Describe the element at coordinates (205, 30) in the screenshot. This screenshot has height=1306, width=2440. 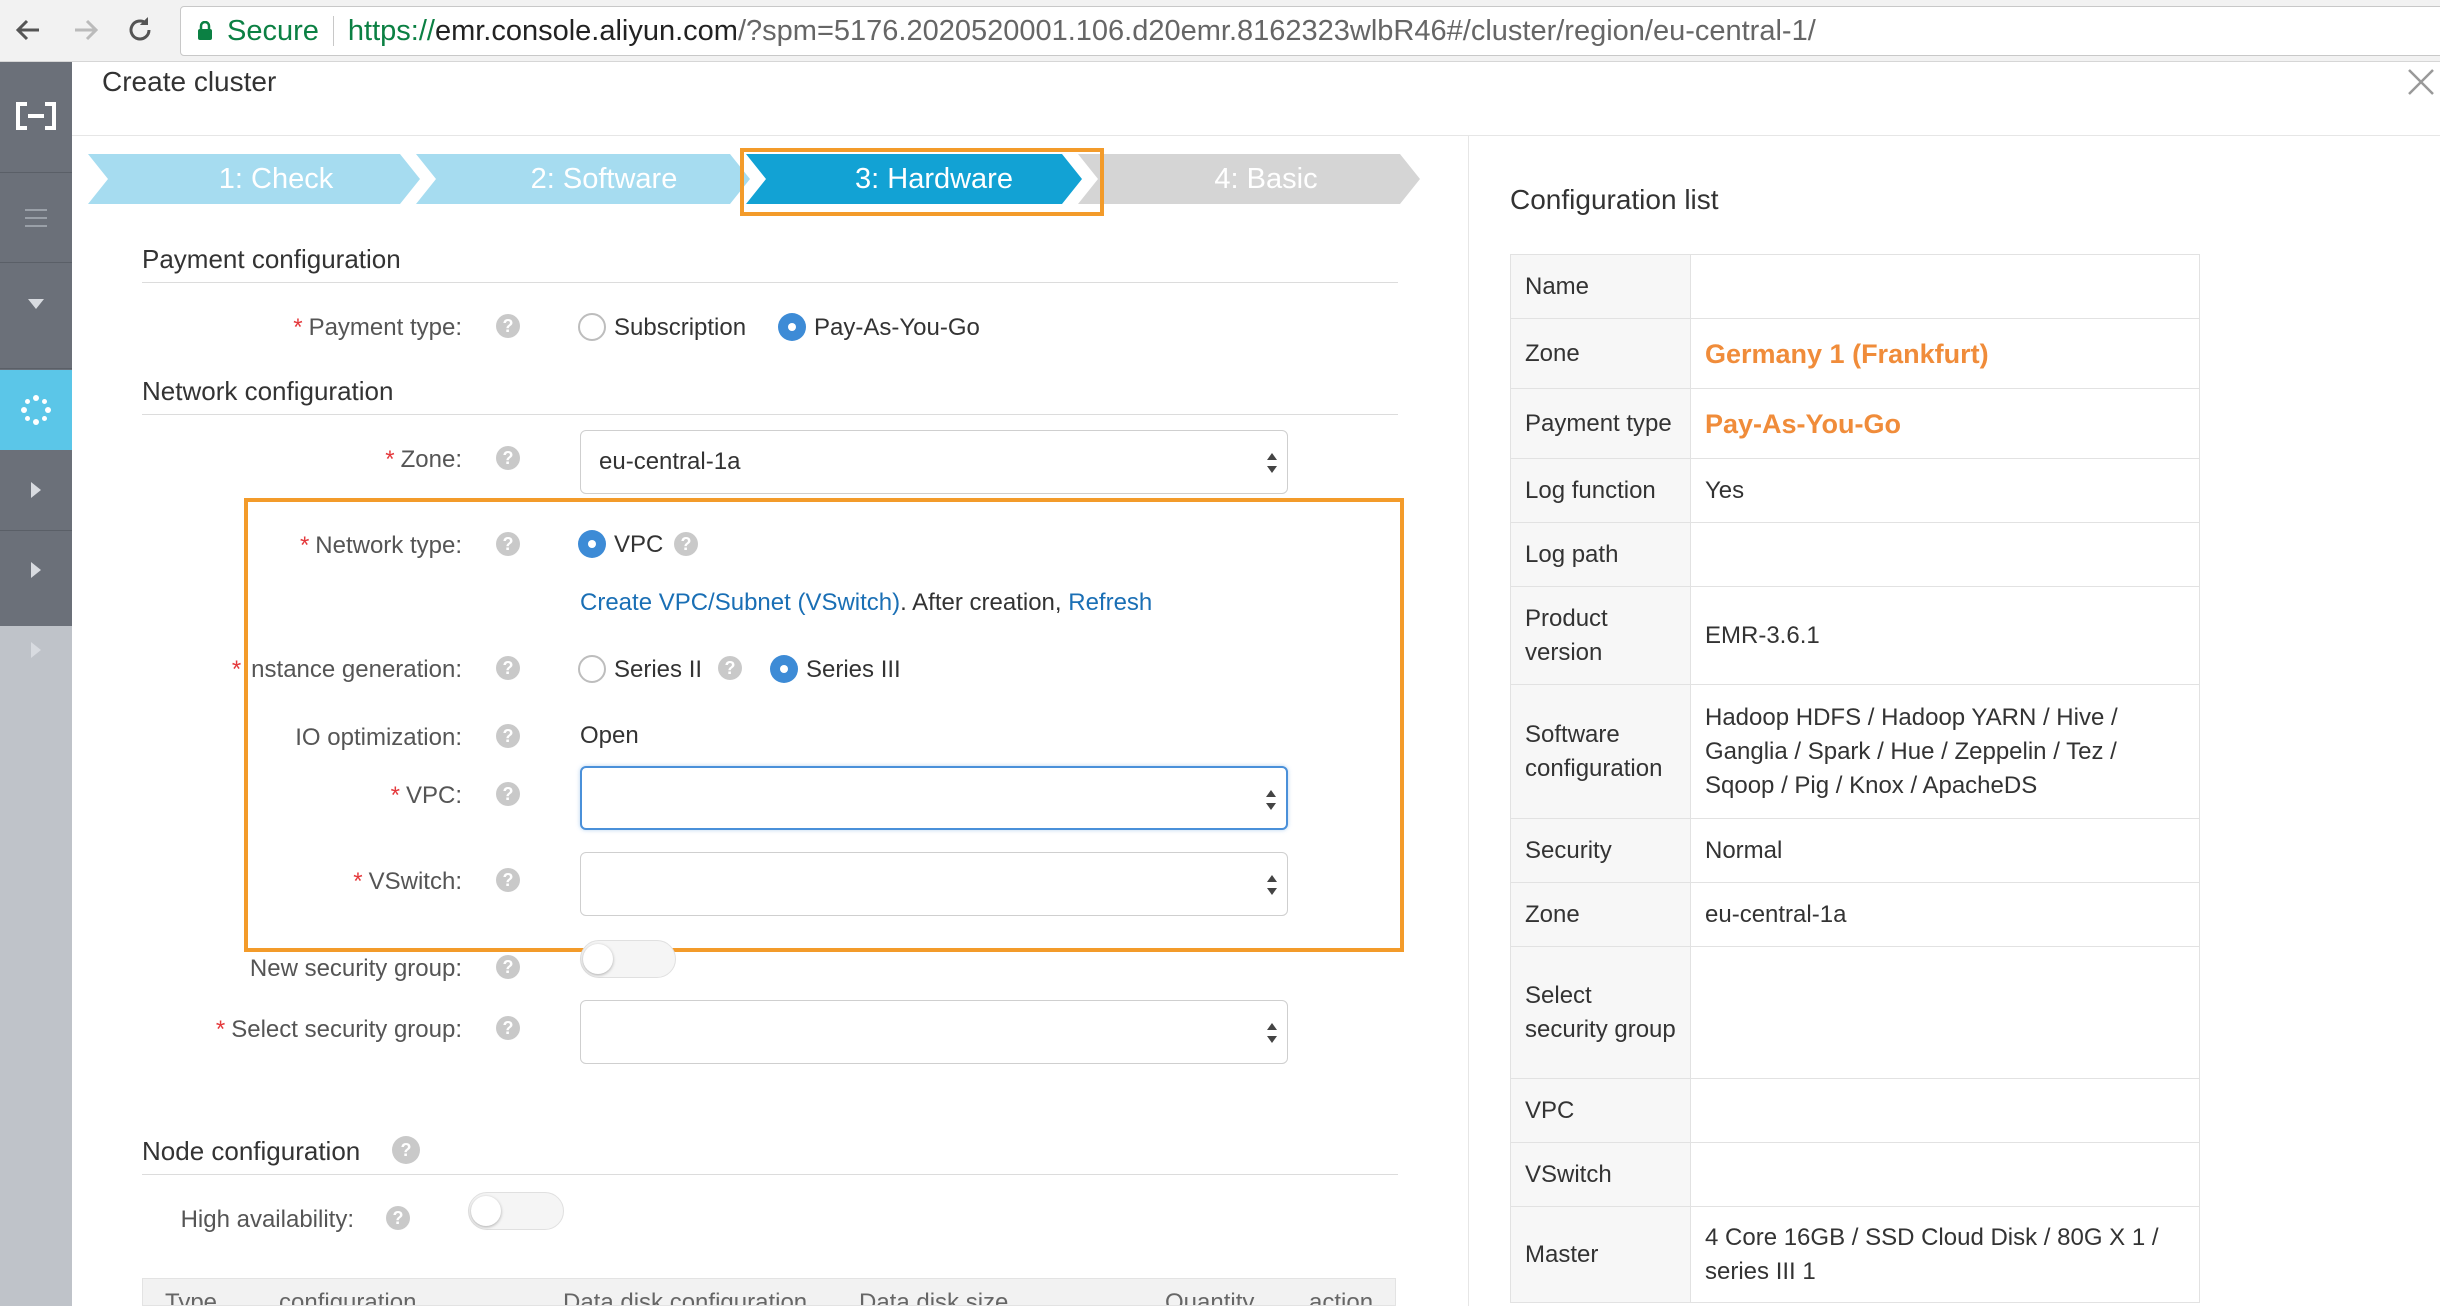
I see `lock-icon` at that location.